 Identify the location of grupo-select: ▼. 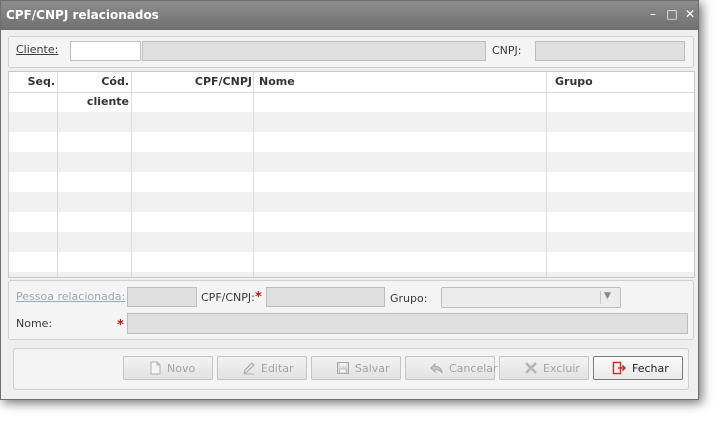
(531, 297).